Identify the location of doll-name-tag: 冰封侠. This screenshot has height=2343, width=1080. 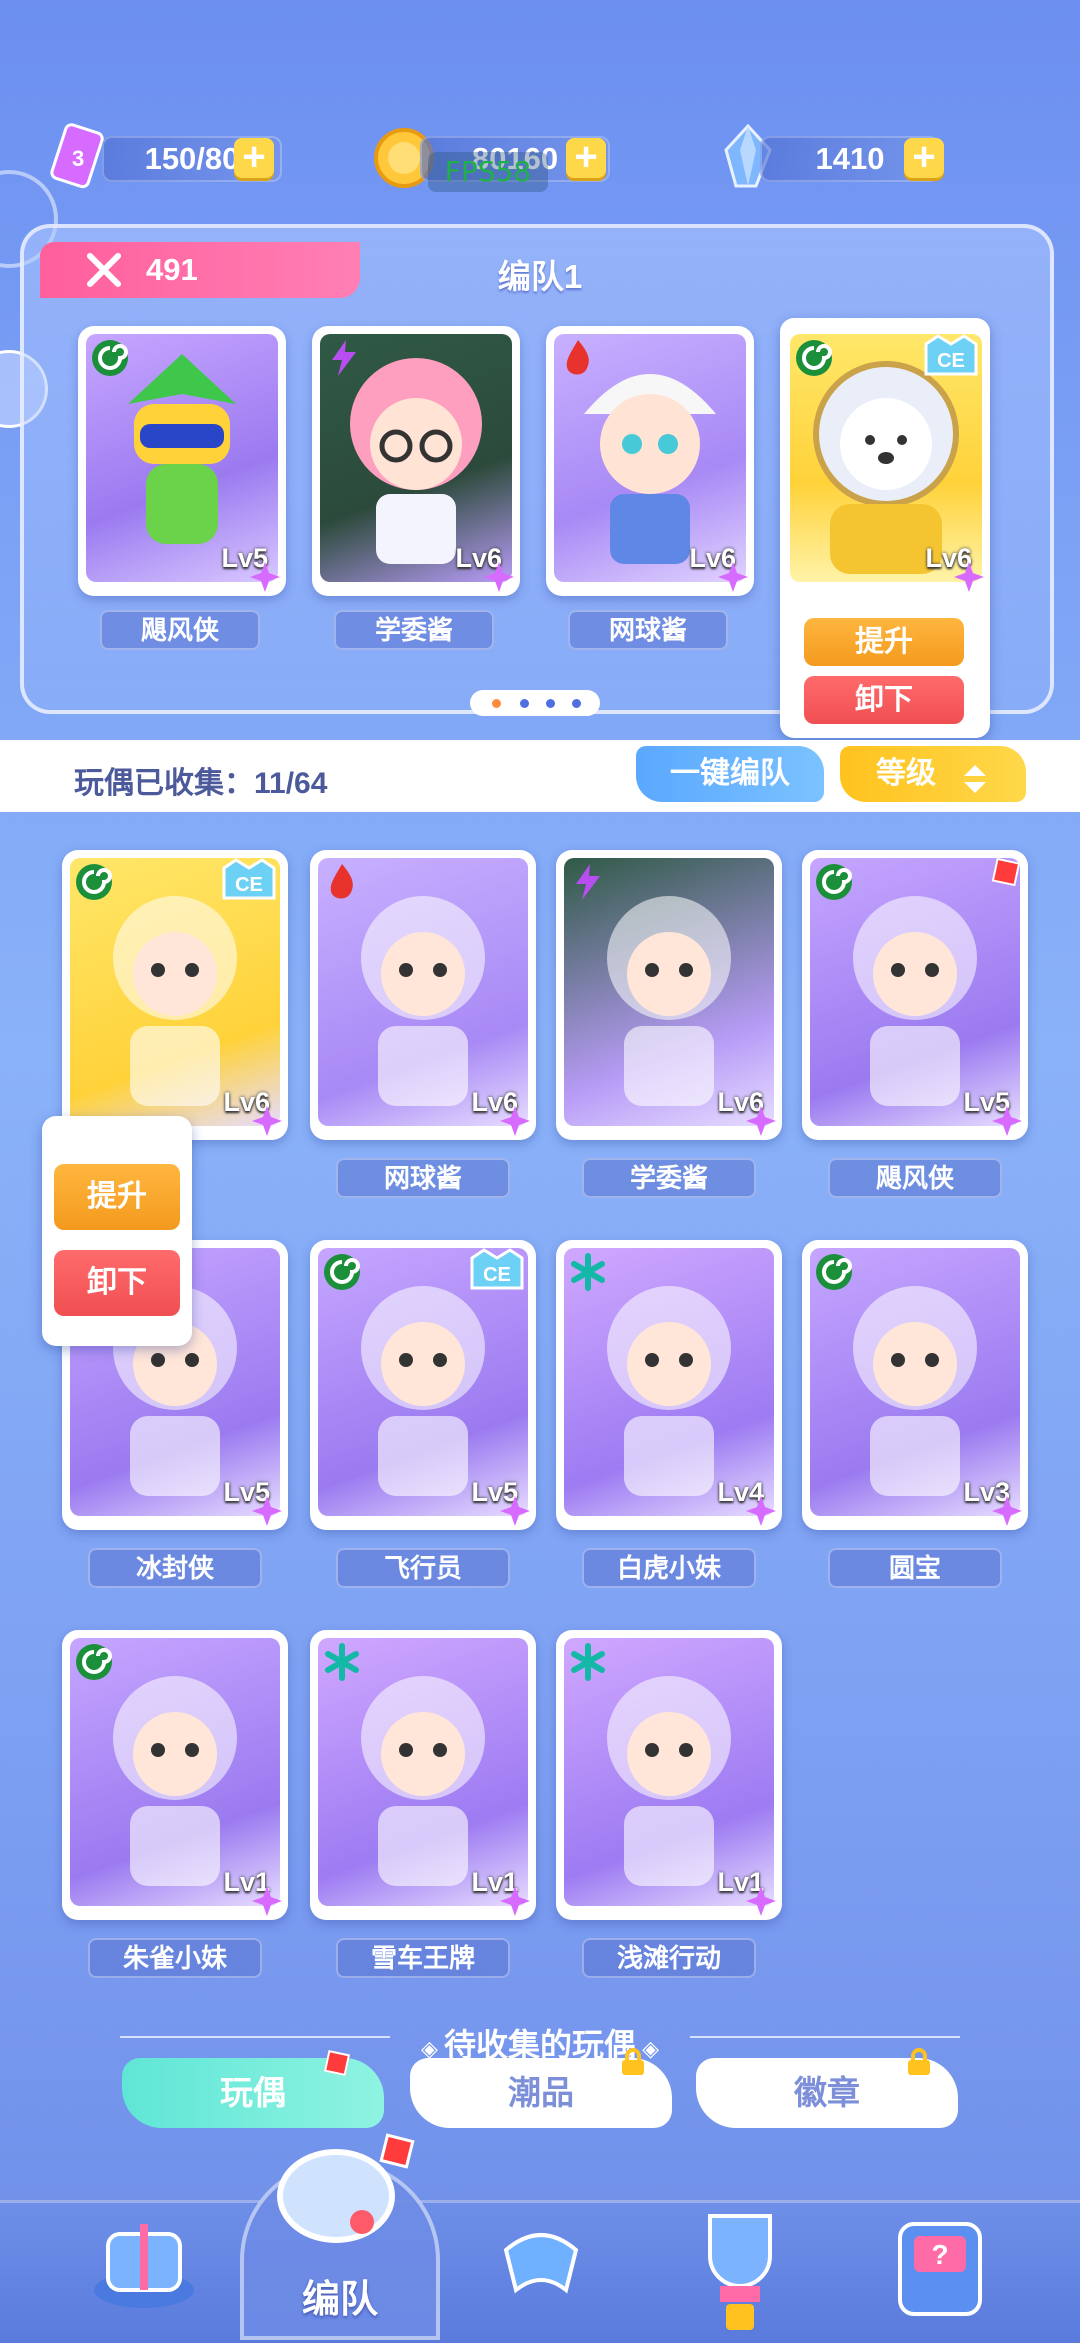
(175, 1568).